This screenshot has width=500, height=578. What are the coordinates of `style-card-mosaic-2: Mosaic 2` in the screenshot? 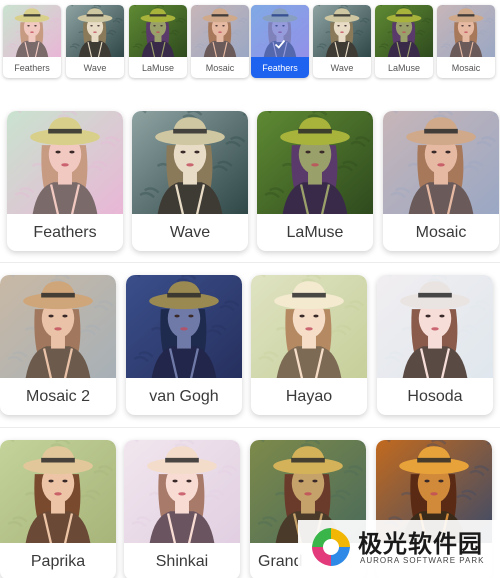 It's located at (58, 345).